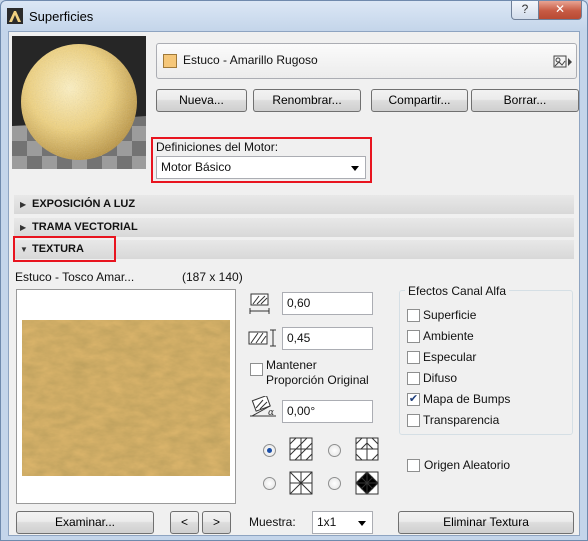 The image size is (588, 541). I want to click on texture-preview-frame, so click(126, 396).